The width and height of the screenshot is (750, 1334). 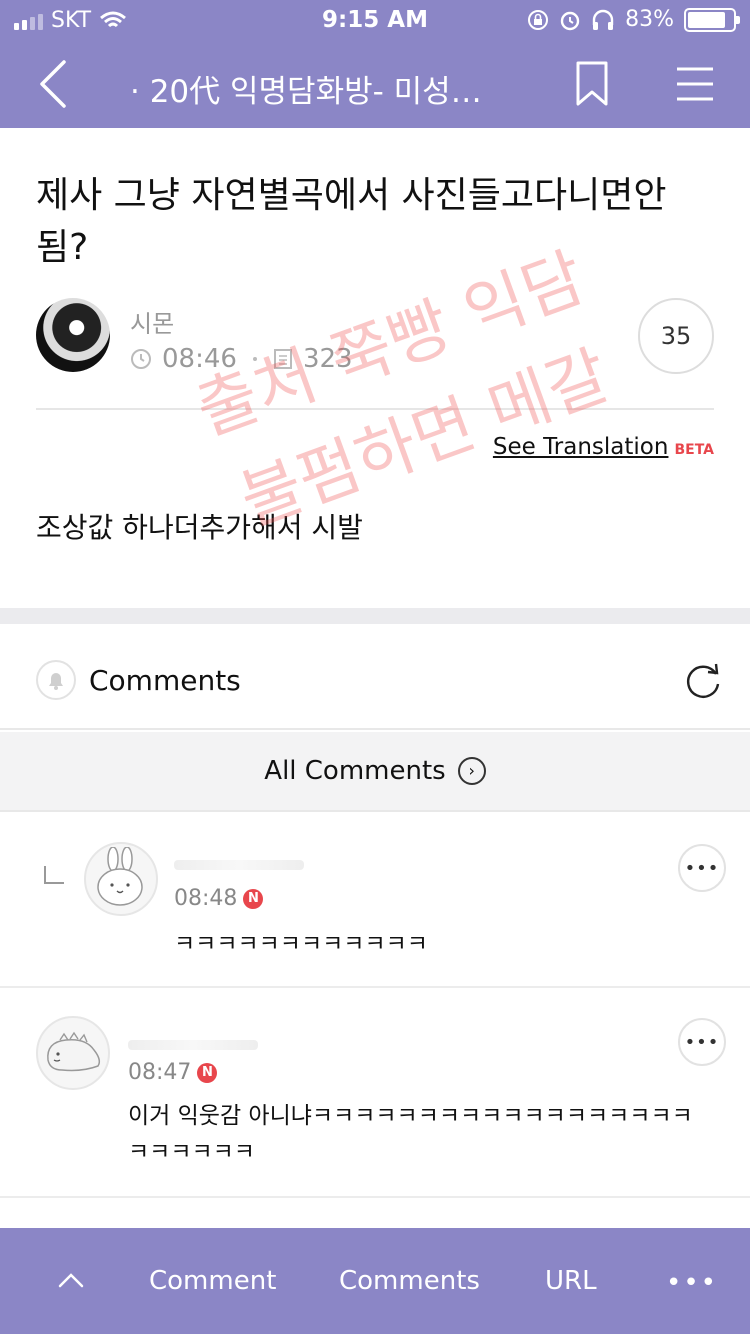 I want to click on refresh-icon, so click(x=703, y=681).